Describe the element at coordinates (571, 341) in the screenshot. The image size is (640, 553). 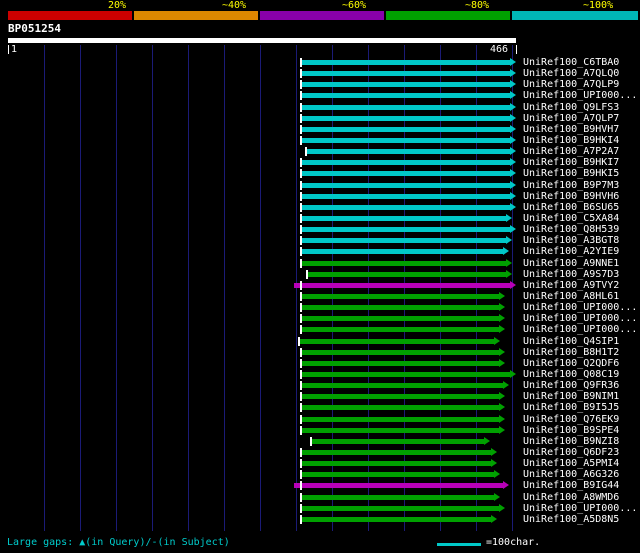
I see `hit-label: UniRef100_Q4SIP1` at that location.